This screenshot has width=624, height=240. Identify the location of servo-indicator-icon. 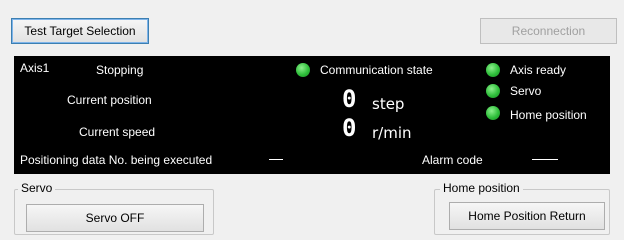
(493, 91).